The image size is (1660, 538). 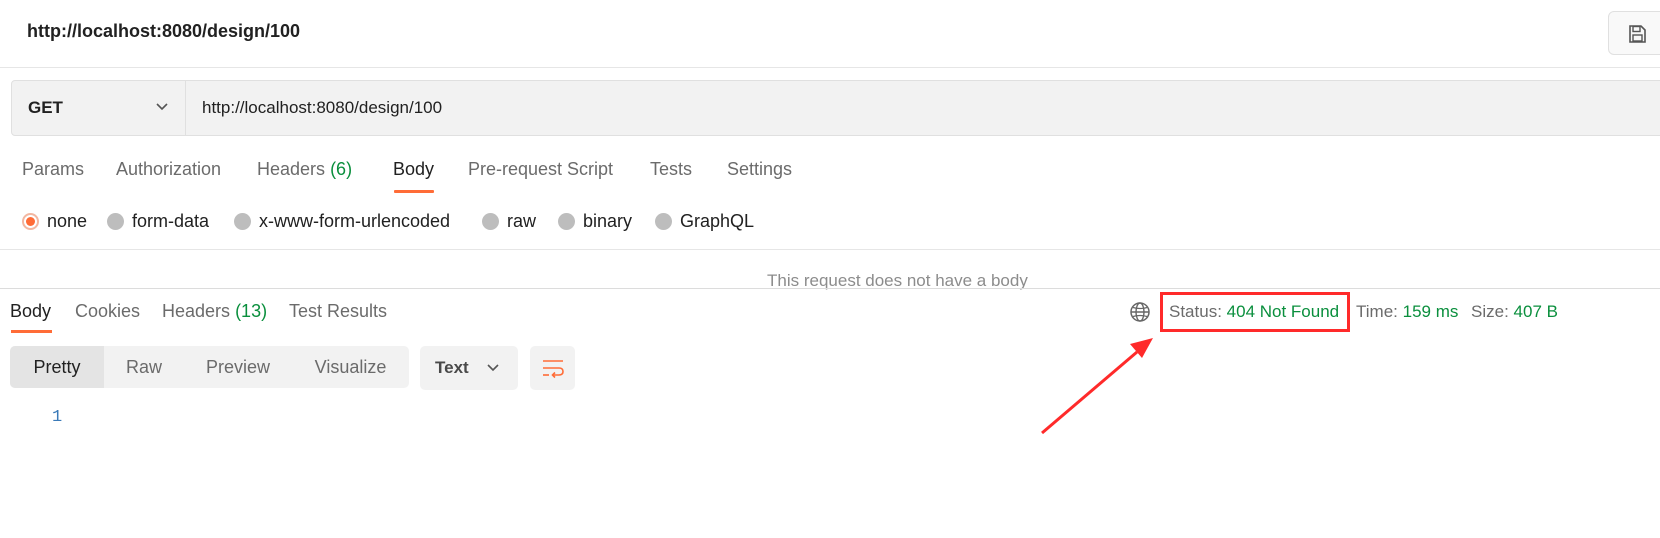 I want to click on line-number: 1, so click(x=57, y=417).